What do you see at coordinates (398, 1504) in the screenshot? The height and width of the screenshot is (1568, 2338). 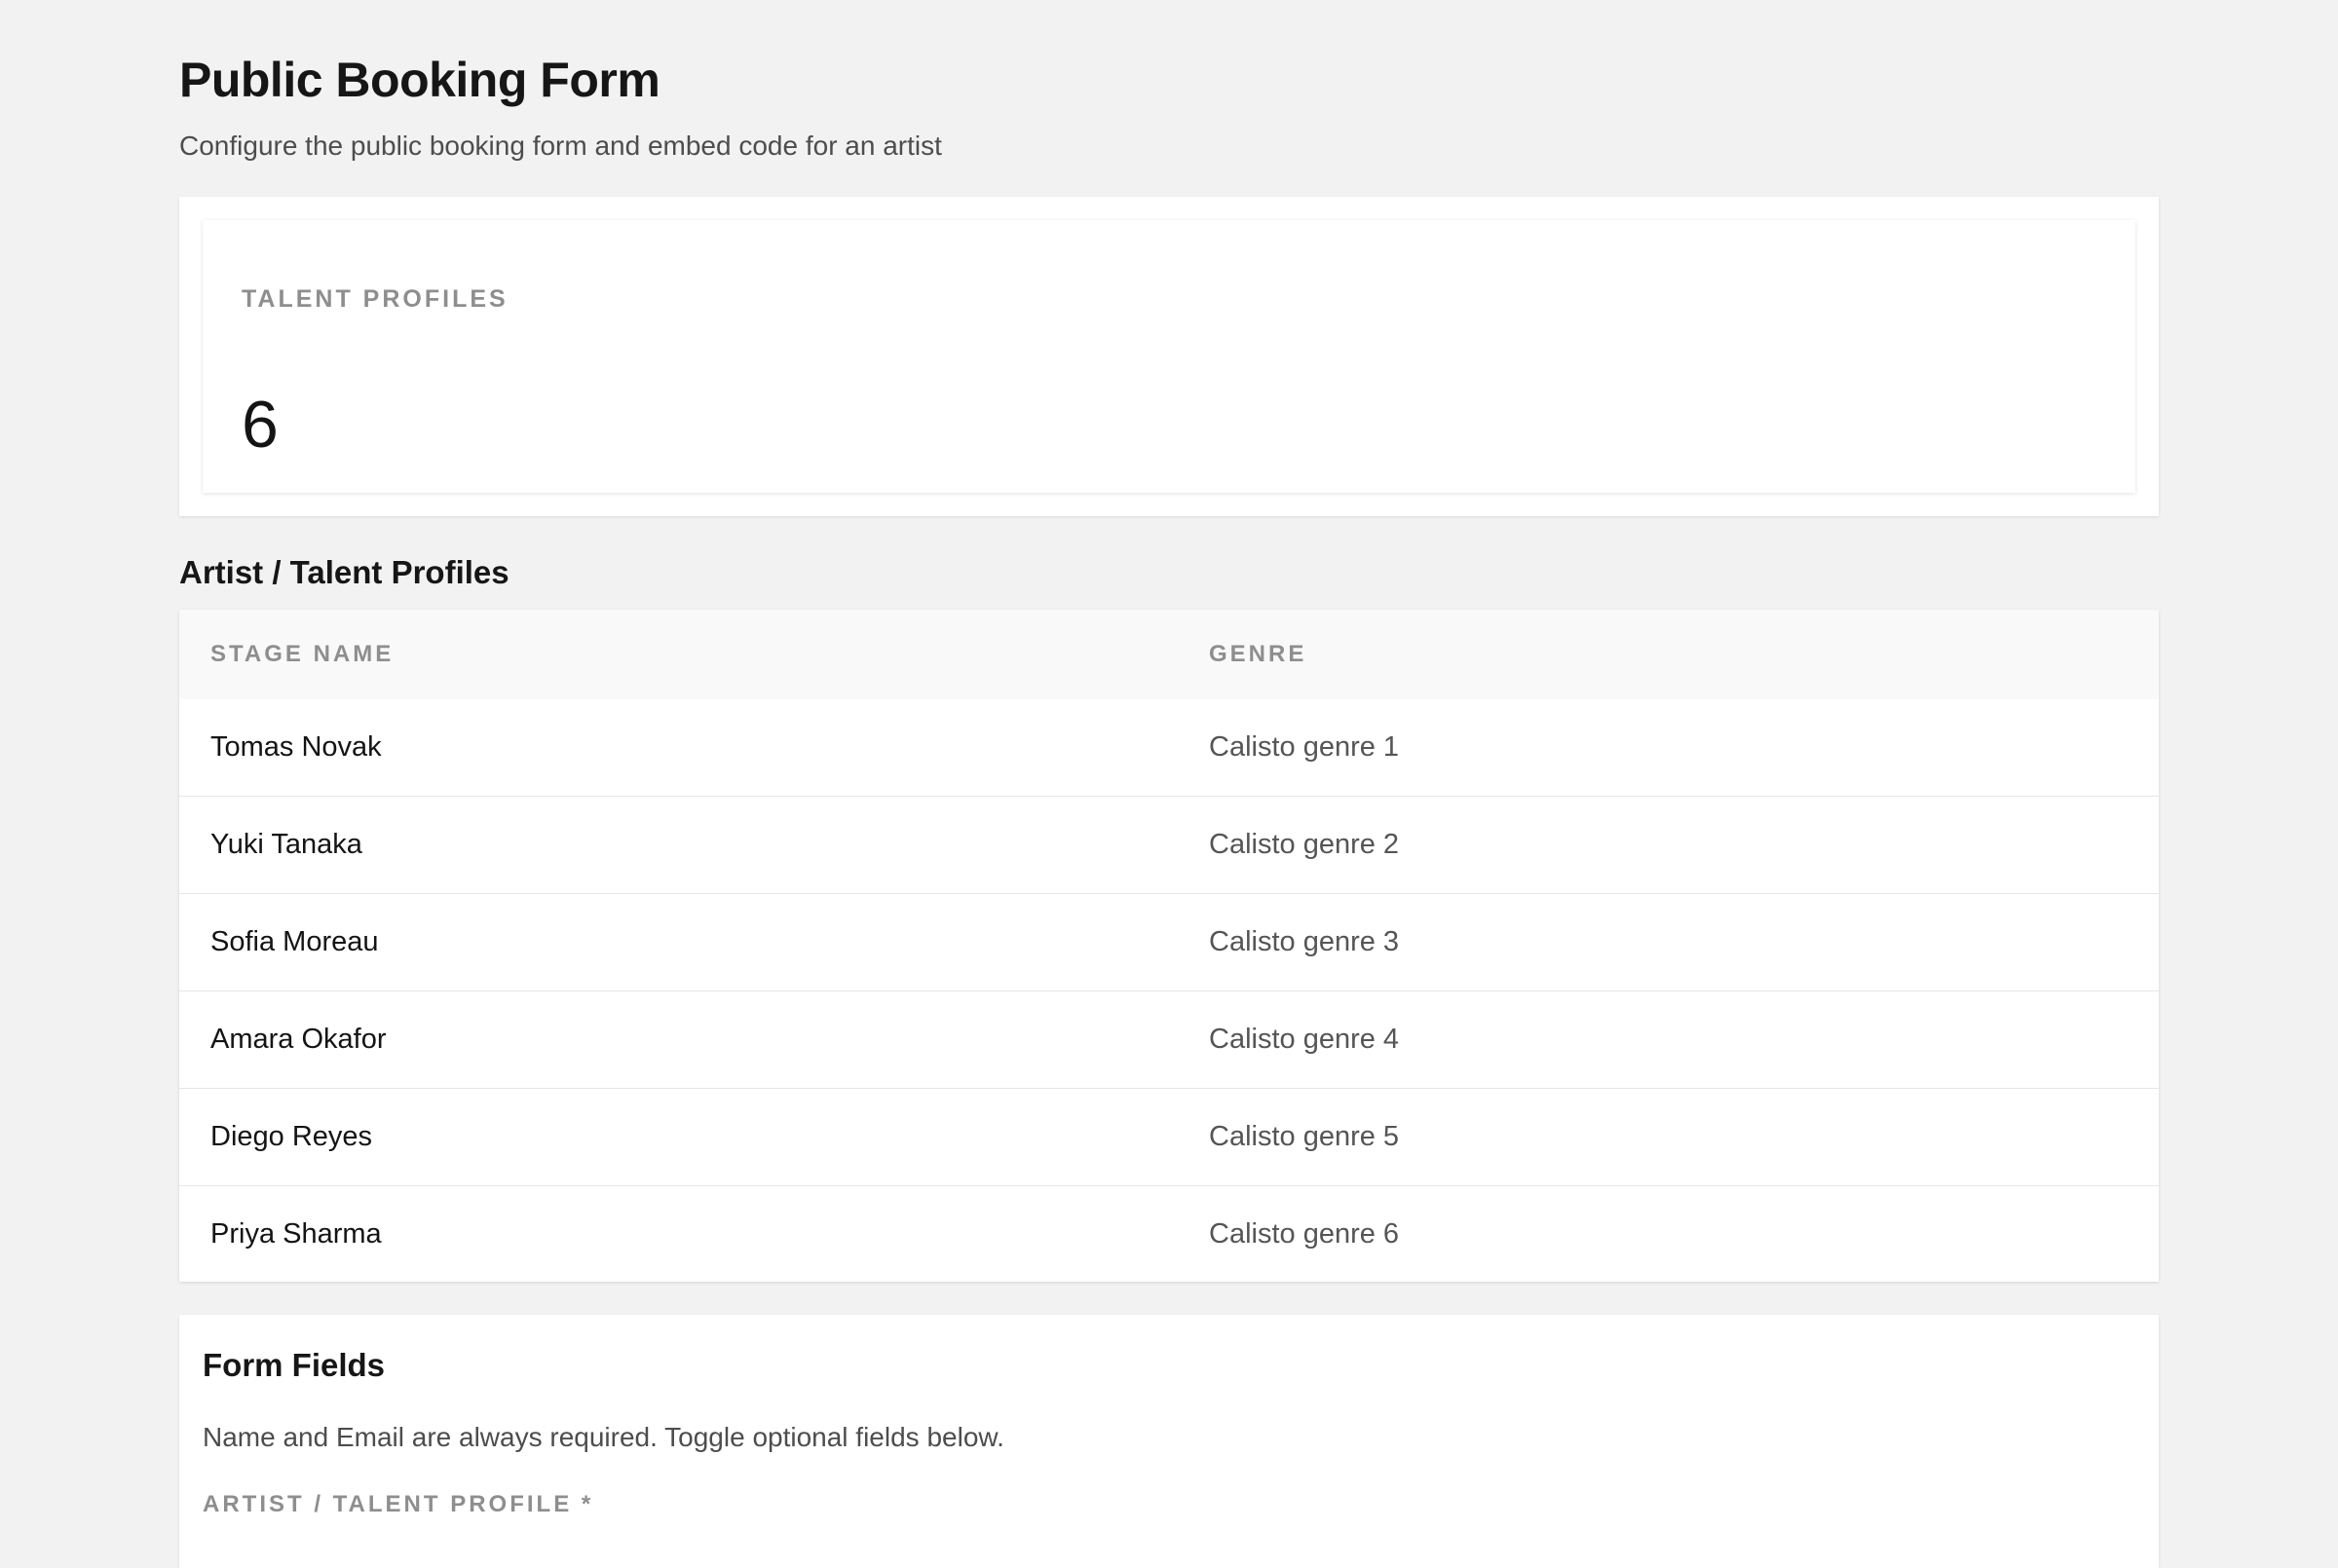 I see `artist-profile-field-label: ARTIST / TALENT PROFILE *` at bounding box center [398, 1504].